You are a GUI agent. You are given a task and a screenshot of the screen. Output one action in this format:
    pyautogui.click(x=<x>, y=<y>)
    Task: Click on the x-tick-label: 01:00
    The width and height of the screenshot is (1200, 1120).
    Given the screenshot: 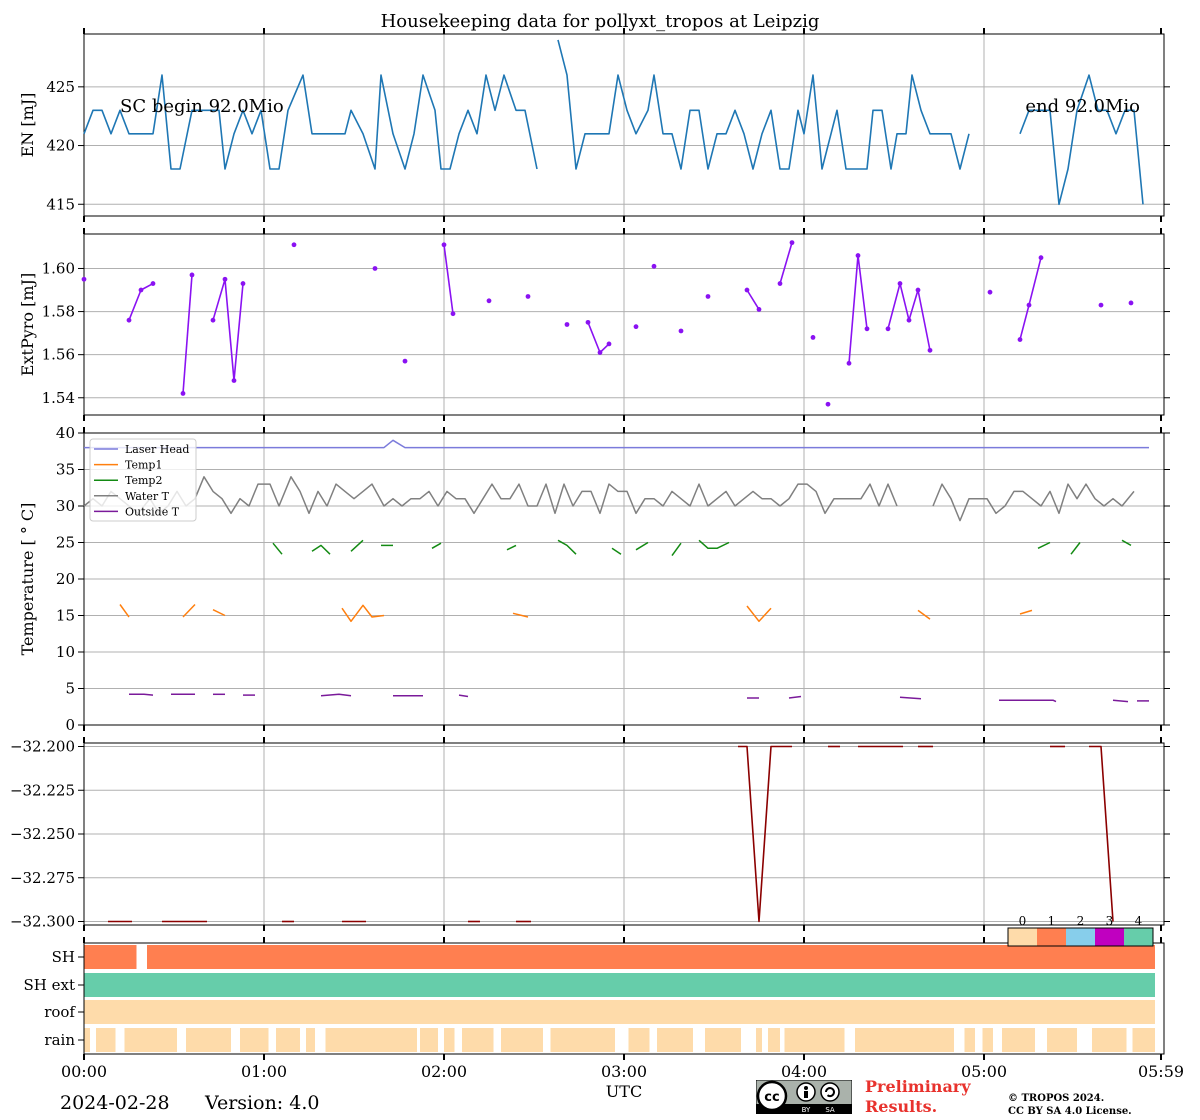 What is the action you would take?
    pyautogui.click(x=264, y=1071)
    